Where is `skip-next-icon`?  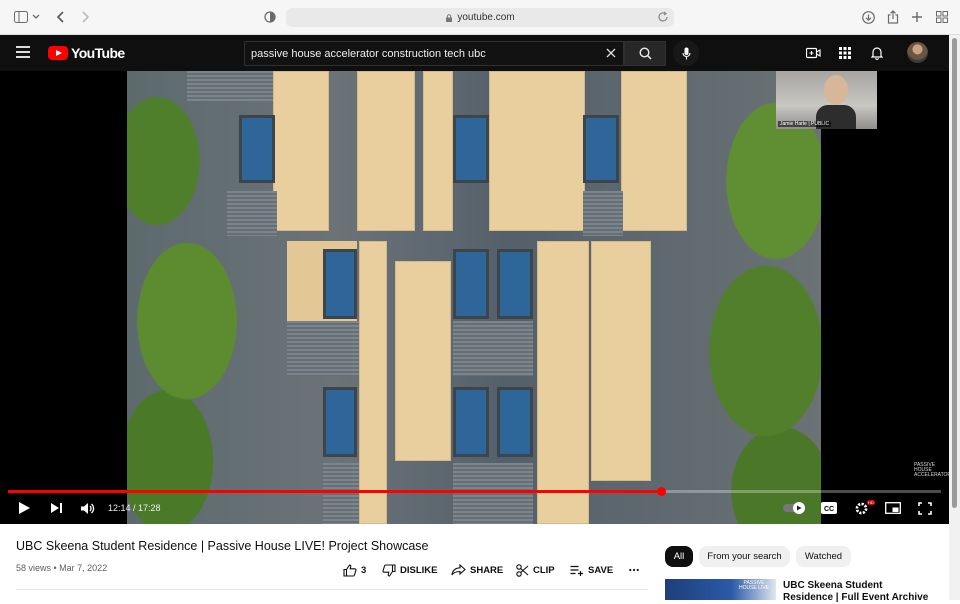
skip-next-icon is located at coordinates (56, 508).